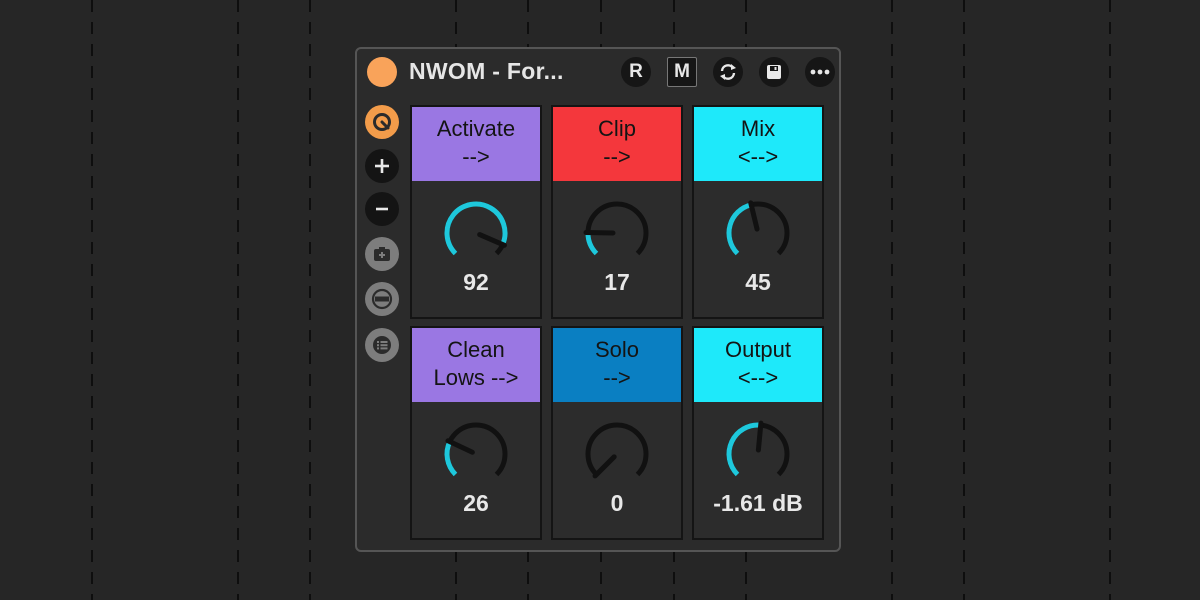 This screenshot has height=600, width=1200. I want to click on list-icon, so click(382, 345).